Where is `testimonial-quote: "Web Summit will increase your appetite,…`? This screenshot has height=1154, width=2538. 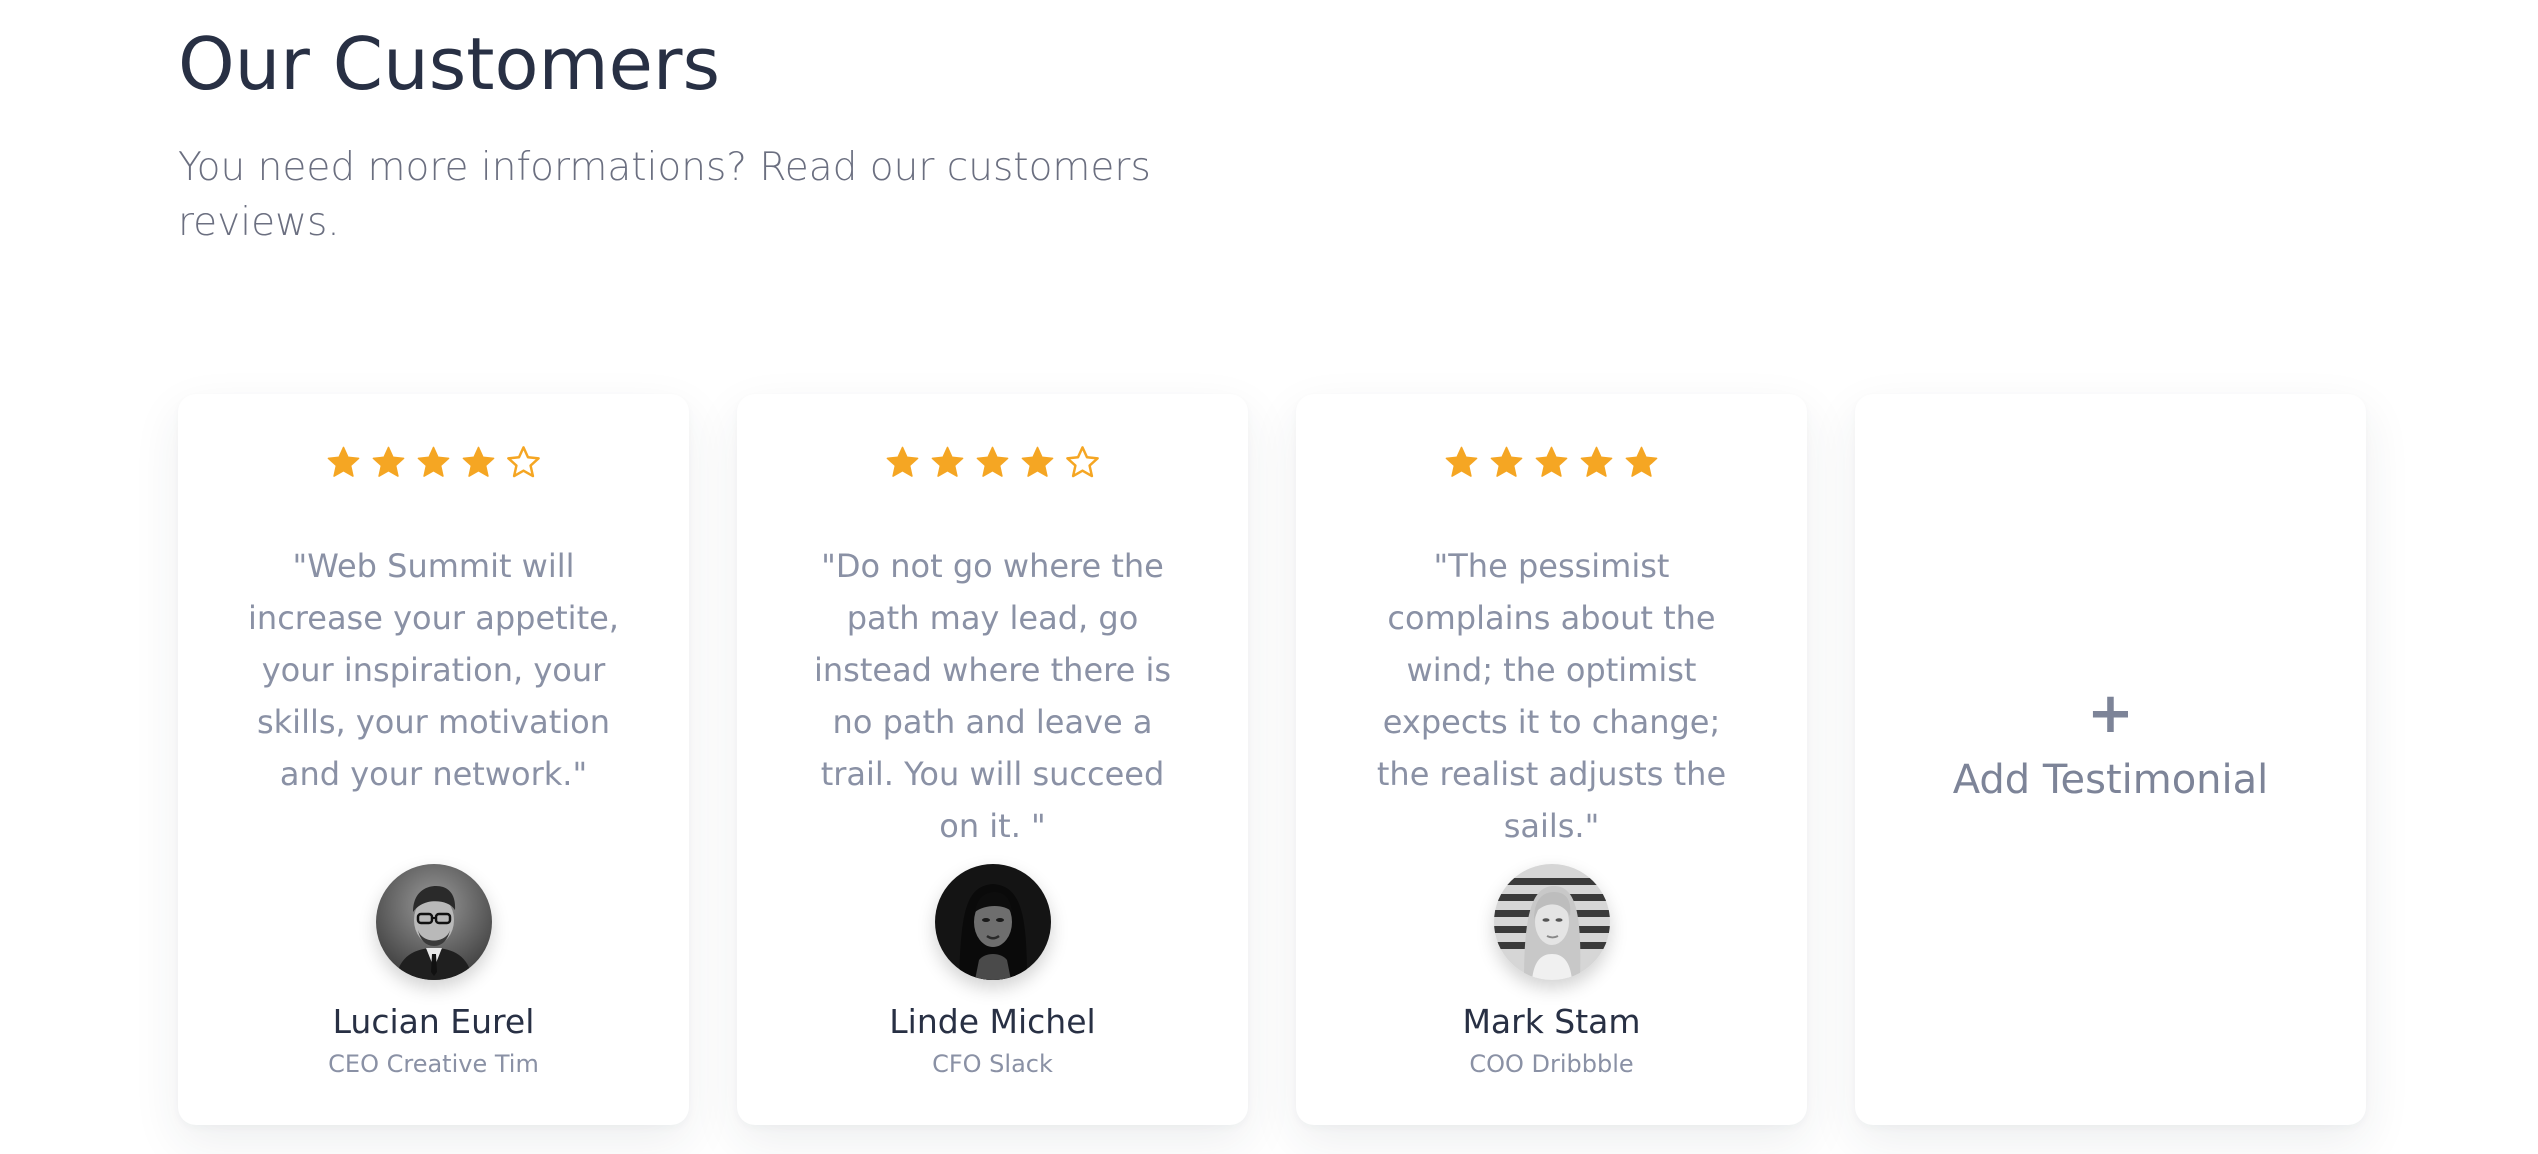
testimonial-quote: "Web Summit will increase your appetite,… is located at coordinates (433, 670).